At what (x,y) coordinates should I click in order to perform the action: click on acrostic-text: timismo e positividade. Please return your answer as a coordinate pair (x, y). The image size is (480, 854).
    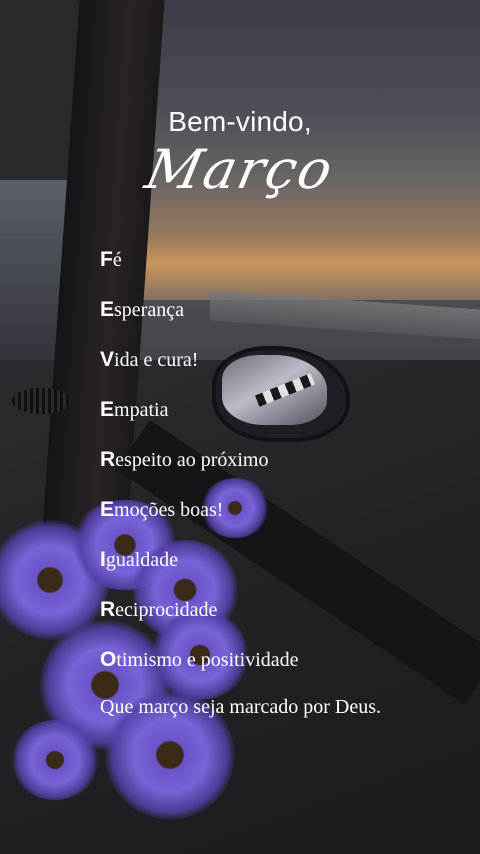
    Looking at the image, I should click on (207, 660).